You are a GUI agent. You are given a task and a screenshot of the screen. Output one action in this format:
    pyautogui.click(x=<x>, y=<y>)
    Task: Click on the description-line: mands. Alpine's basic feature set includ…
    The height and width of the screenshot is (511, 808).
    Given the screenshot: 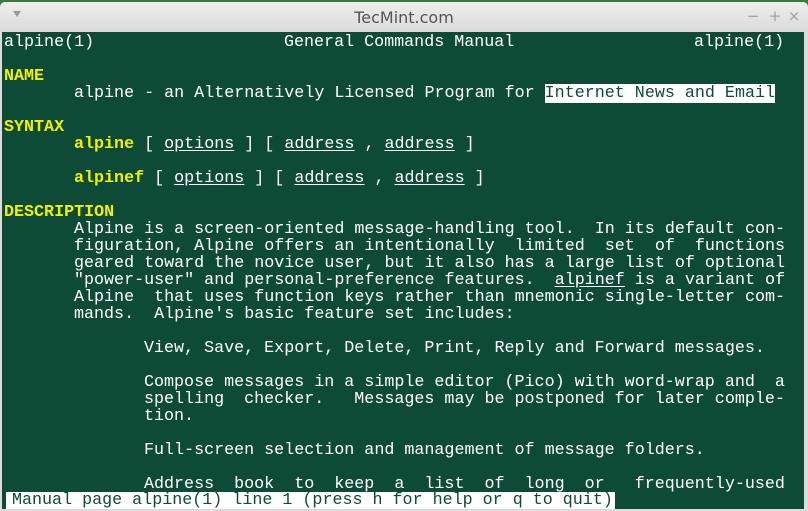 What is the action you would take?
    pyautogui.click(x=294, y=314)
    